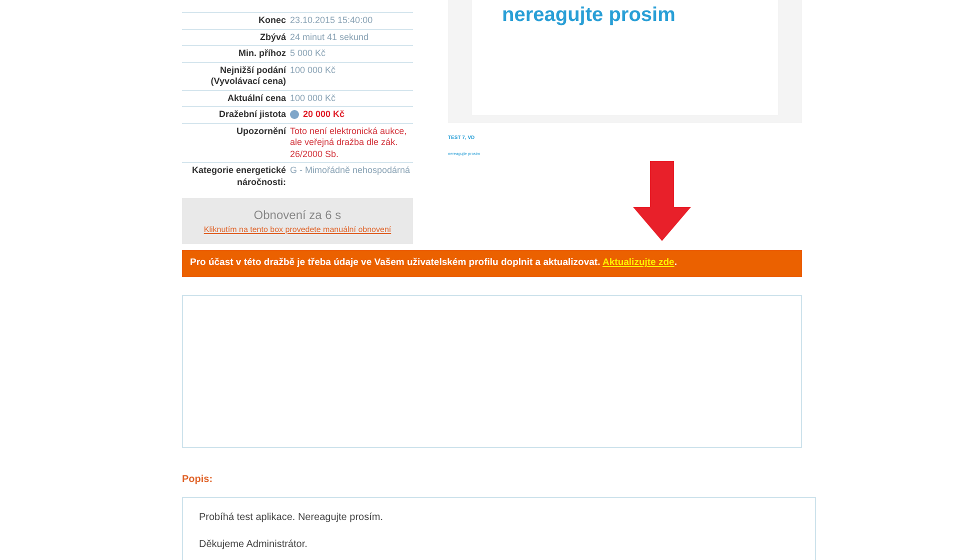 The width and height of the screenshot is (980, 560). What do you see at coordinates (262, 54) in the screenshot?
I see `detail-label: Min. příhoz` at bounding box center [262, 54].